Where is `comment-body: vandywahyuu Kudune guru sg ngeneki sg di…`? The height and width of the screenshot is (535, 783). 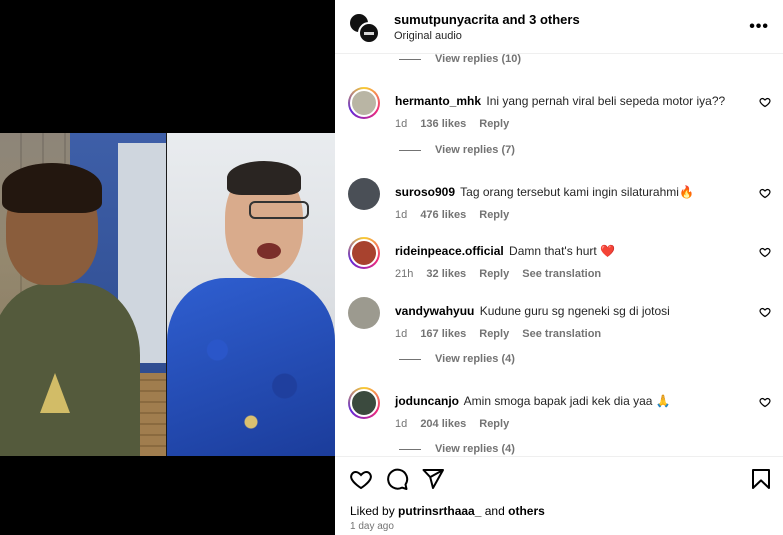 comment-body: vandywahyuu Kudune guru sg ngeneki sg di… is located at coordinates (570, 311).